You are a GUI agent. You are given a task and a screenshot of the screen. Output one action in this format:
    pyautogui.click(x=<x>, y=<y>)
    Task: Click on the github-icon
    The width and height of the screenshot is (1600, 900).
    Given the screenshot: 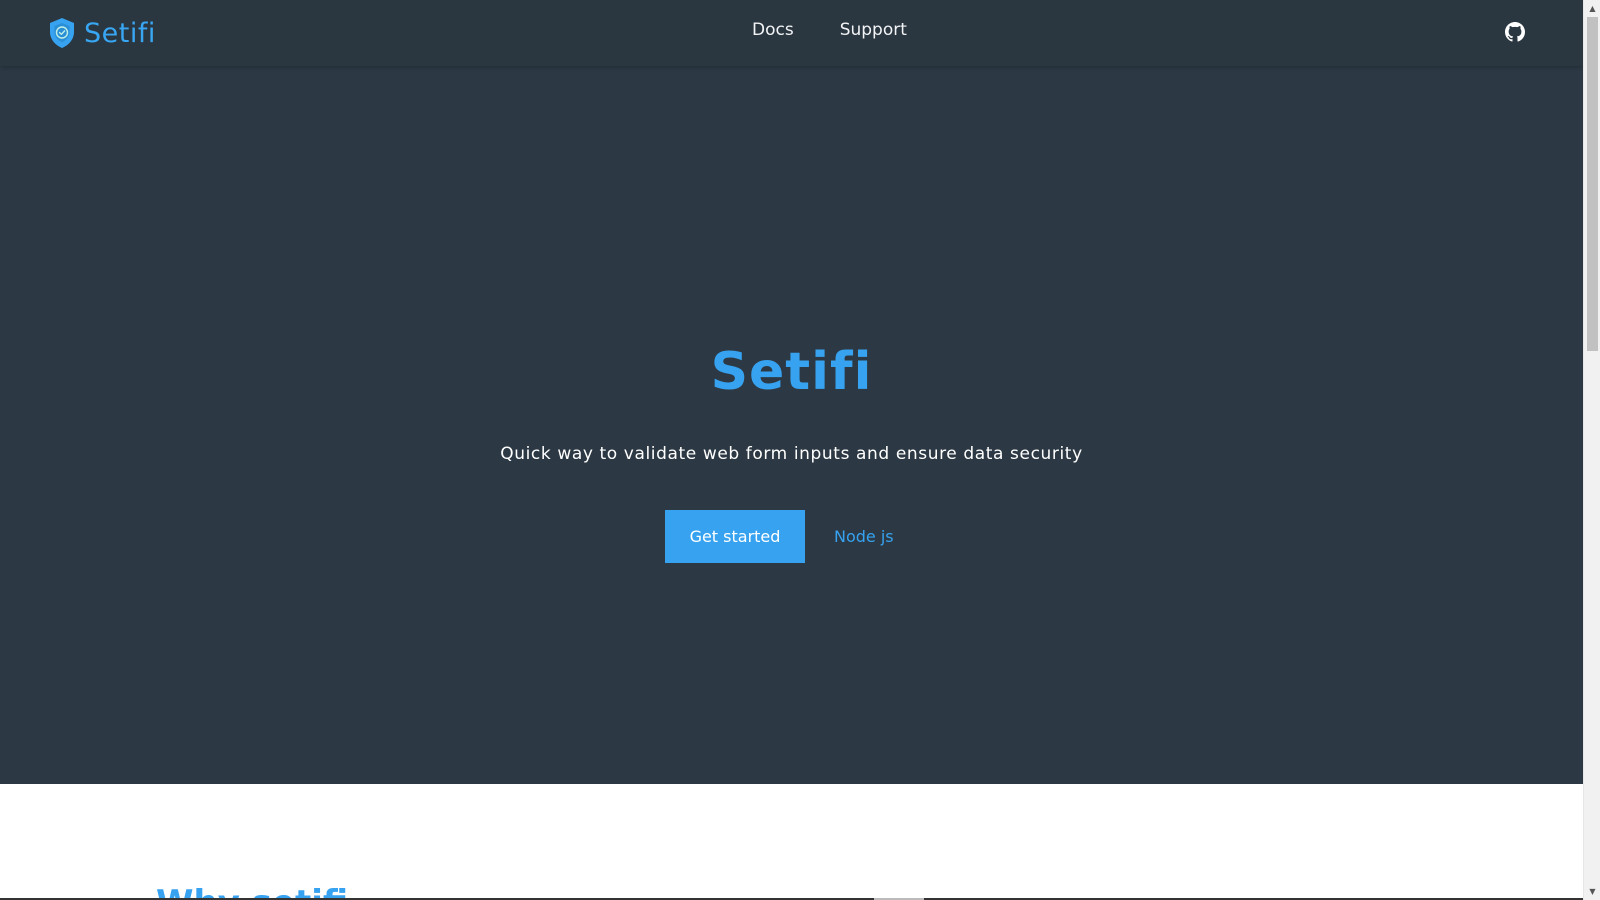 What is the action you would take?
    pyautogui.click(x=1515, y=32)
    